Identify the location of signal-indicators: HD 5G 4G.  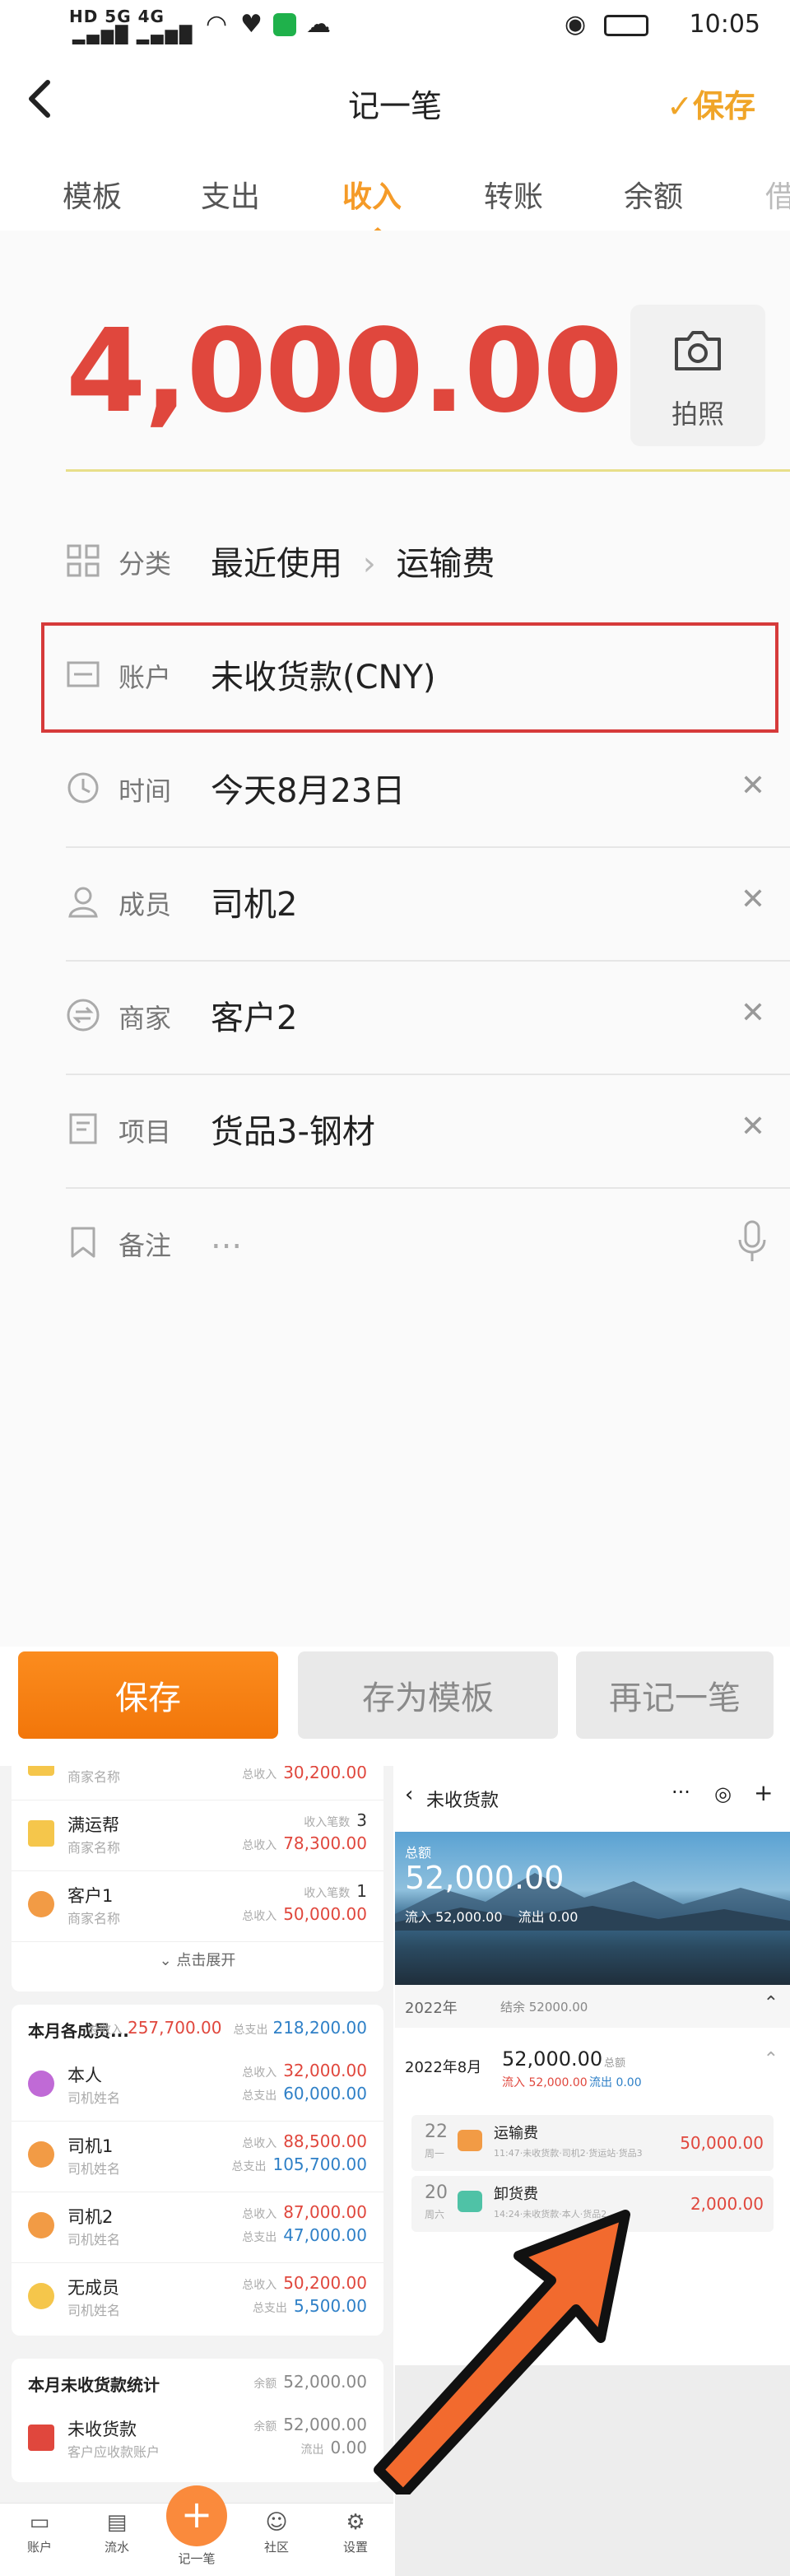
(117, 16).